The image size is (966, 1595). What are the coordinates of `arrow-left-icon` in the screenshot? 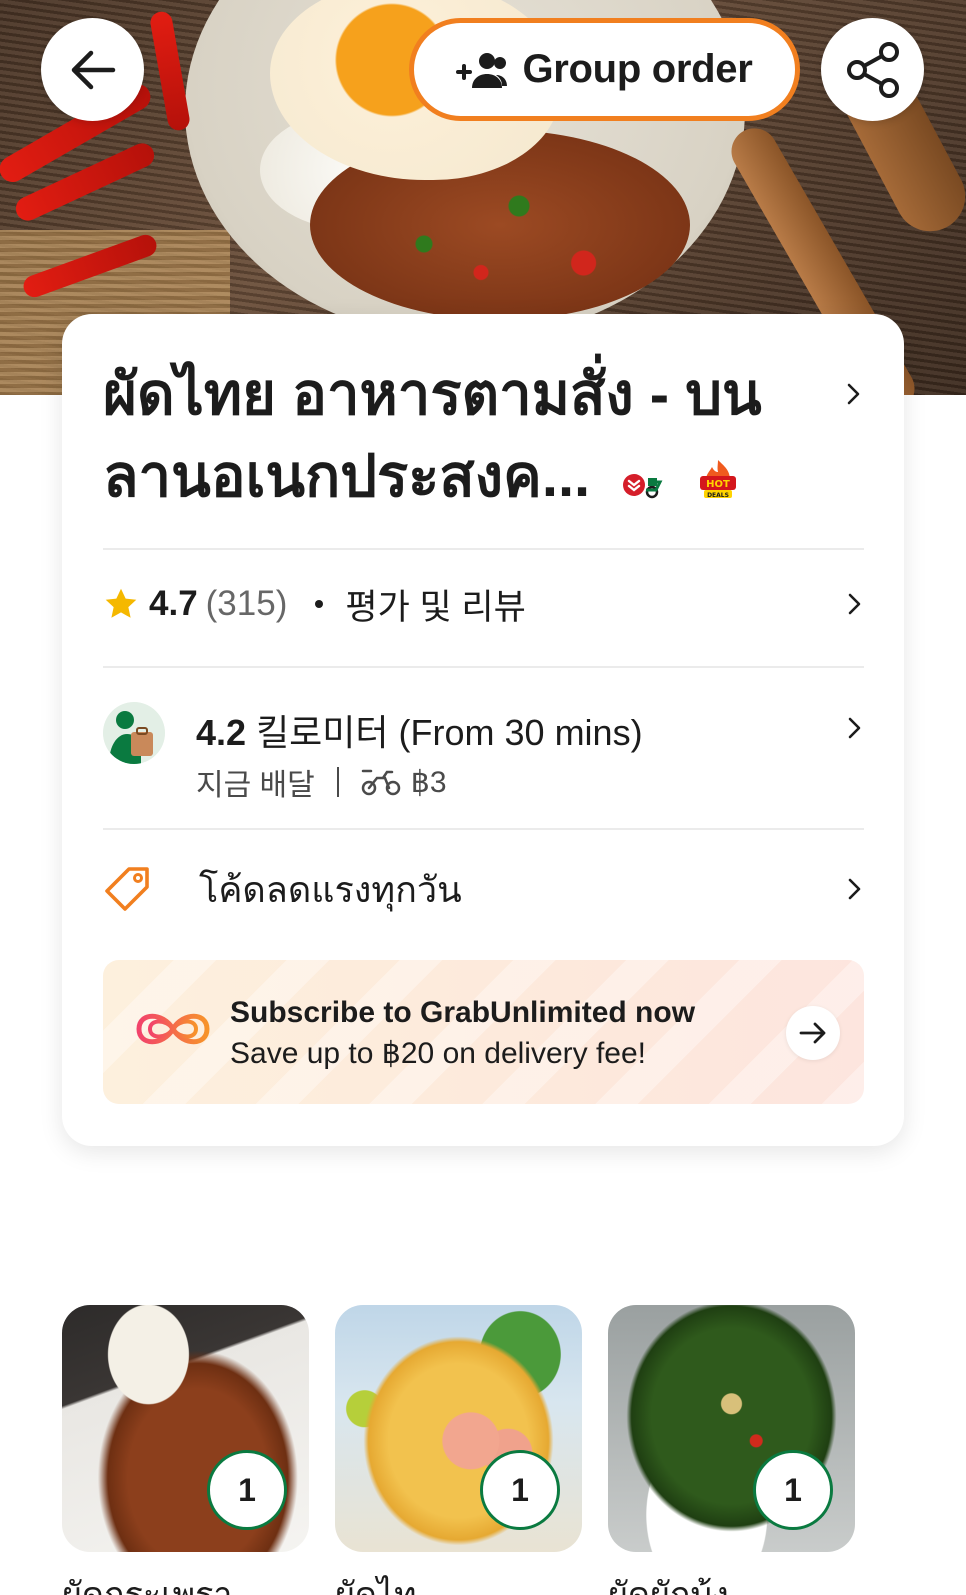 It's located at (93, 69).